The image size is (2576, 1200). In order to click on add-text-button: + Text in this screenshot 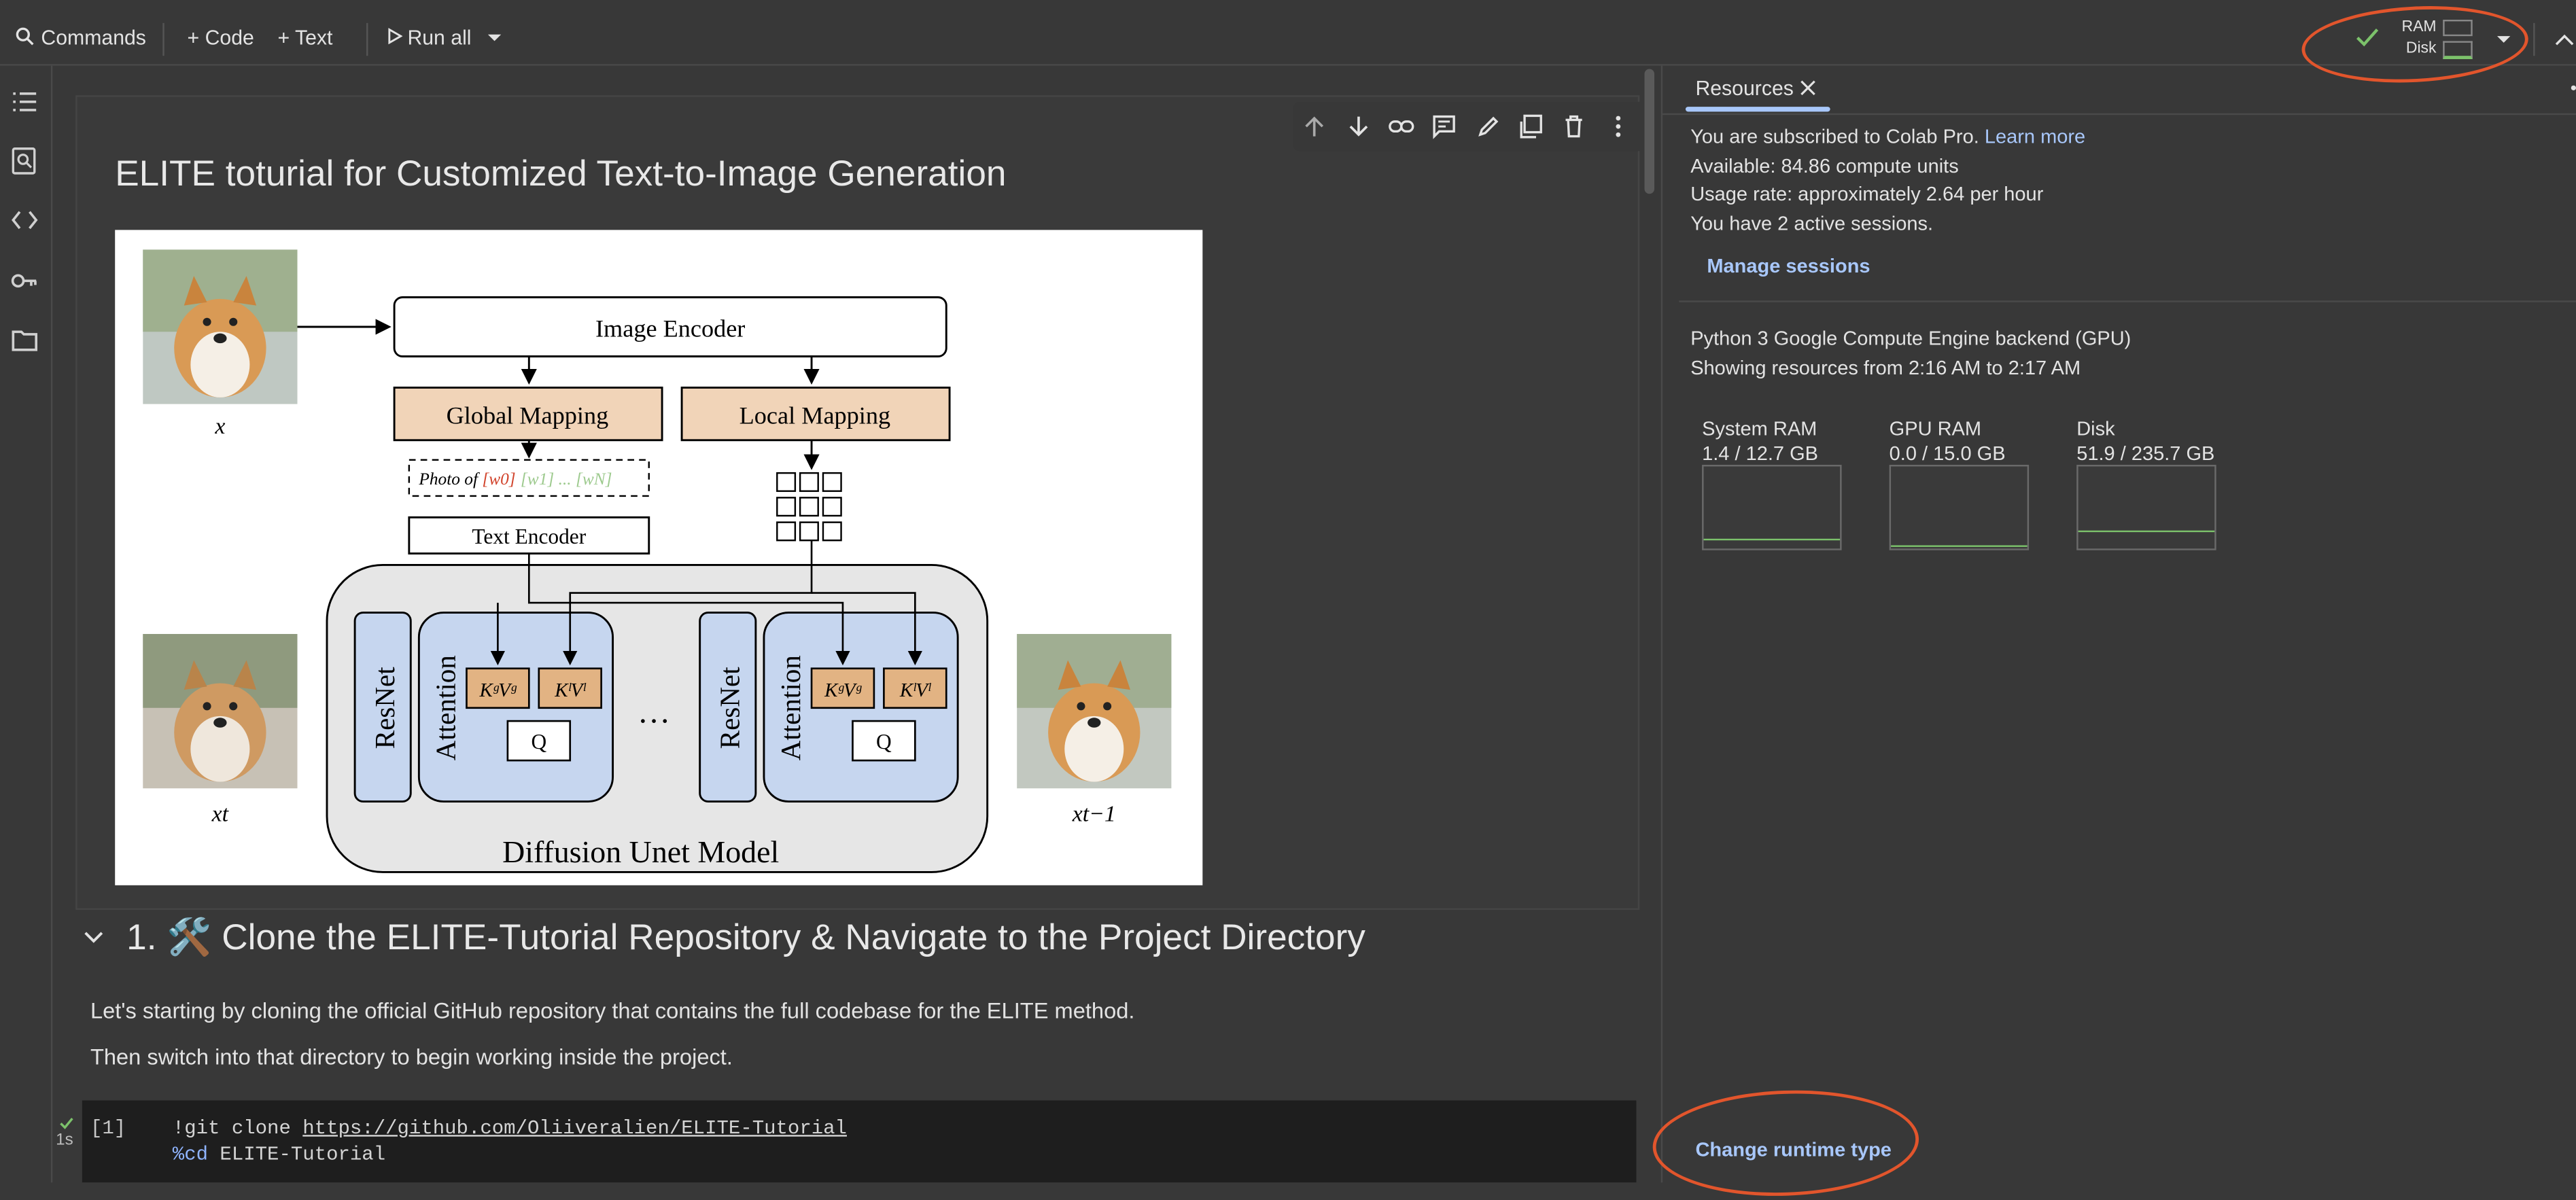, I will do `click(304, 38)`.